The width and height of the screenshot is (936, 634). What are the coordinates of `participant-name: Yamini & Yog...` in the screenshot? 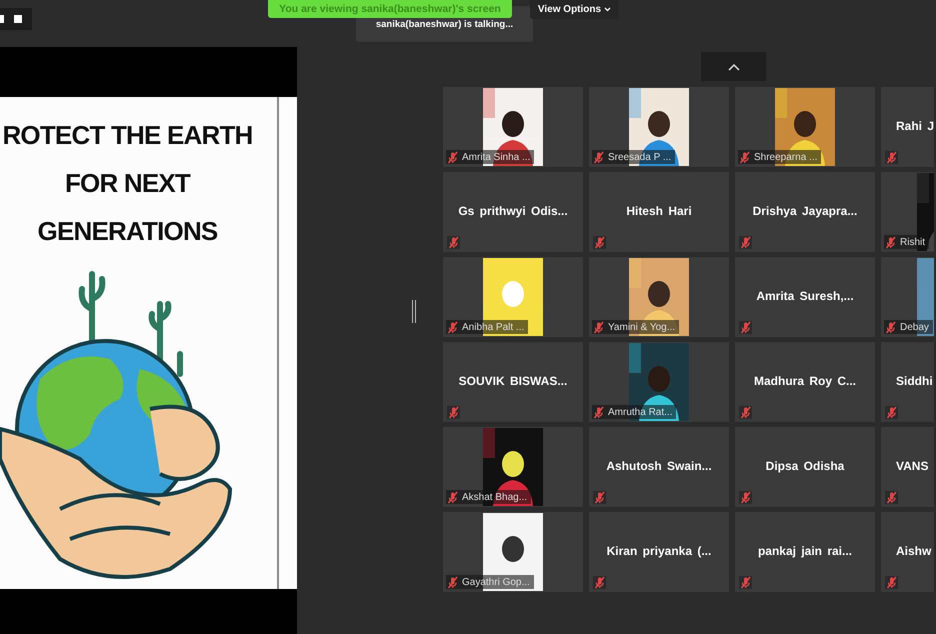 It's located at (642, 327).